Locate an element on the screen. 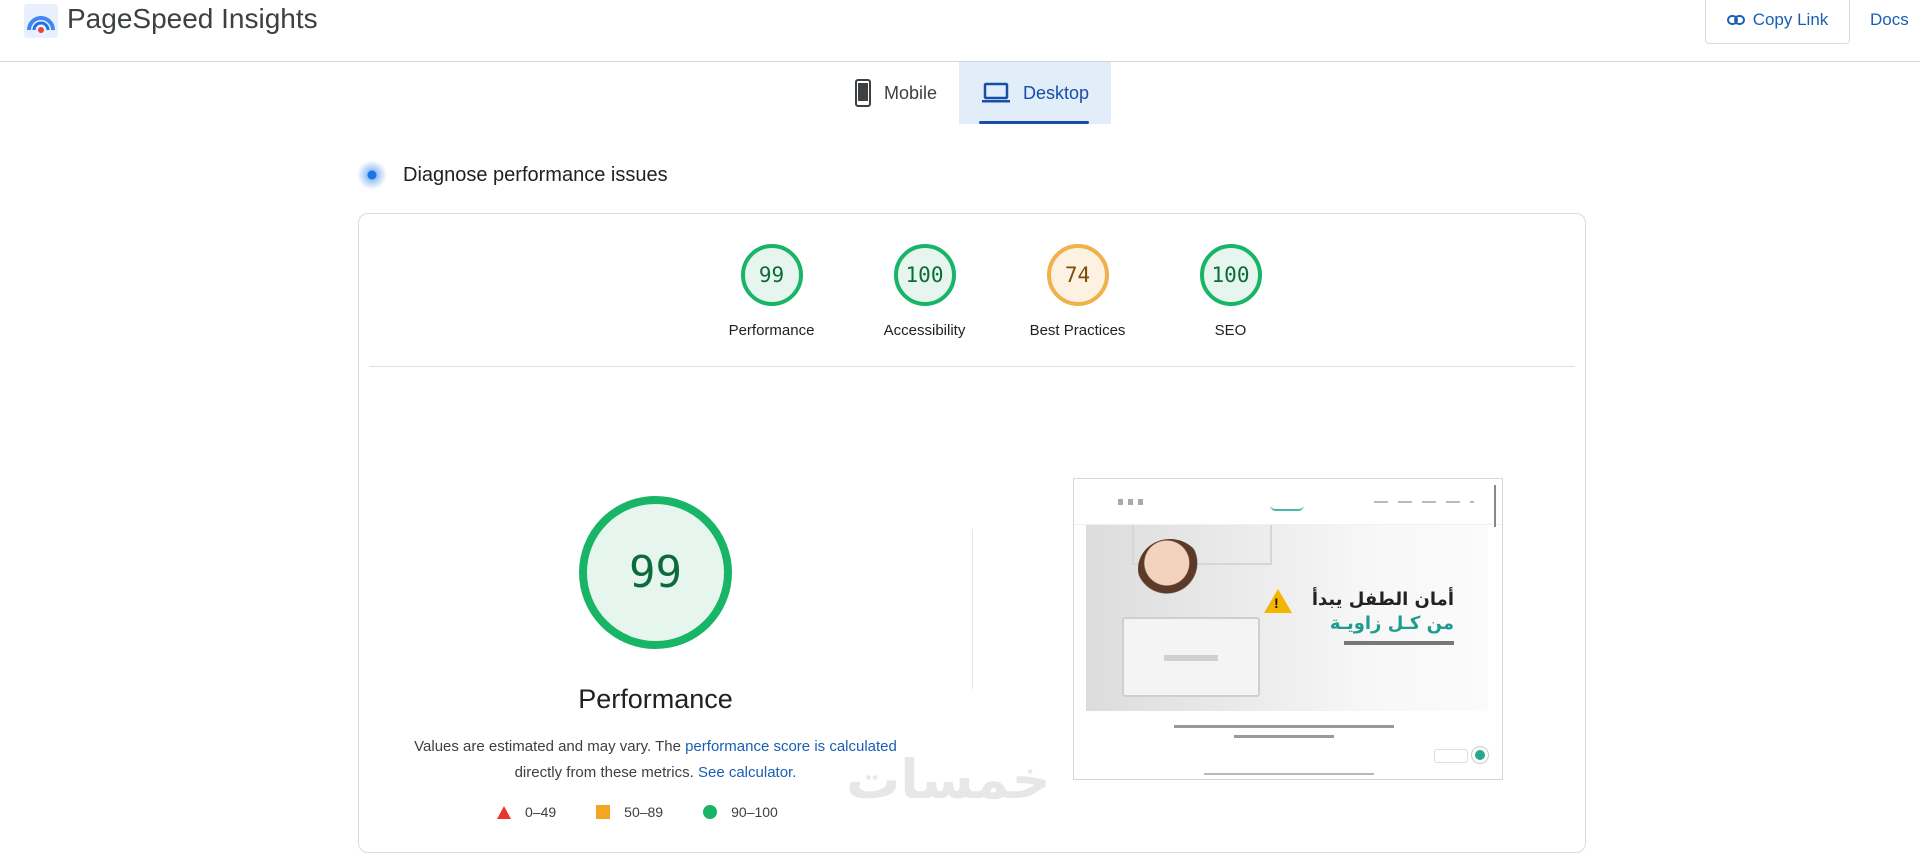 The width and height of the screenshot is (1920, 853). screenshot-headline-2: من كـل زاويـة is located at coordinates (1391, 623).